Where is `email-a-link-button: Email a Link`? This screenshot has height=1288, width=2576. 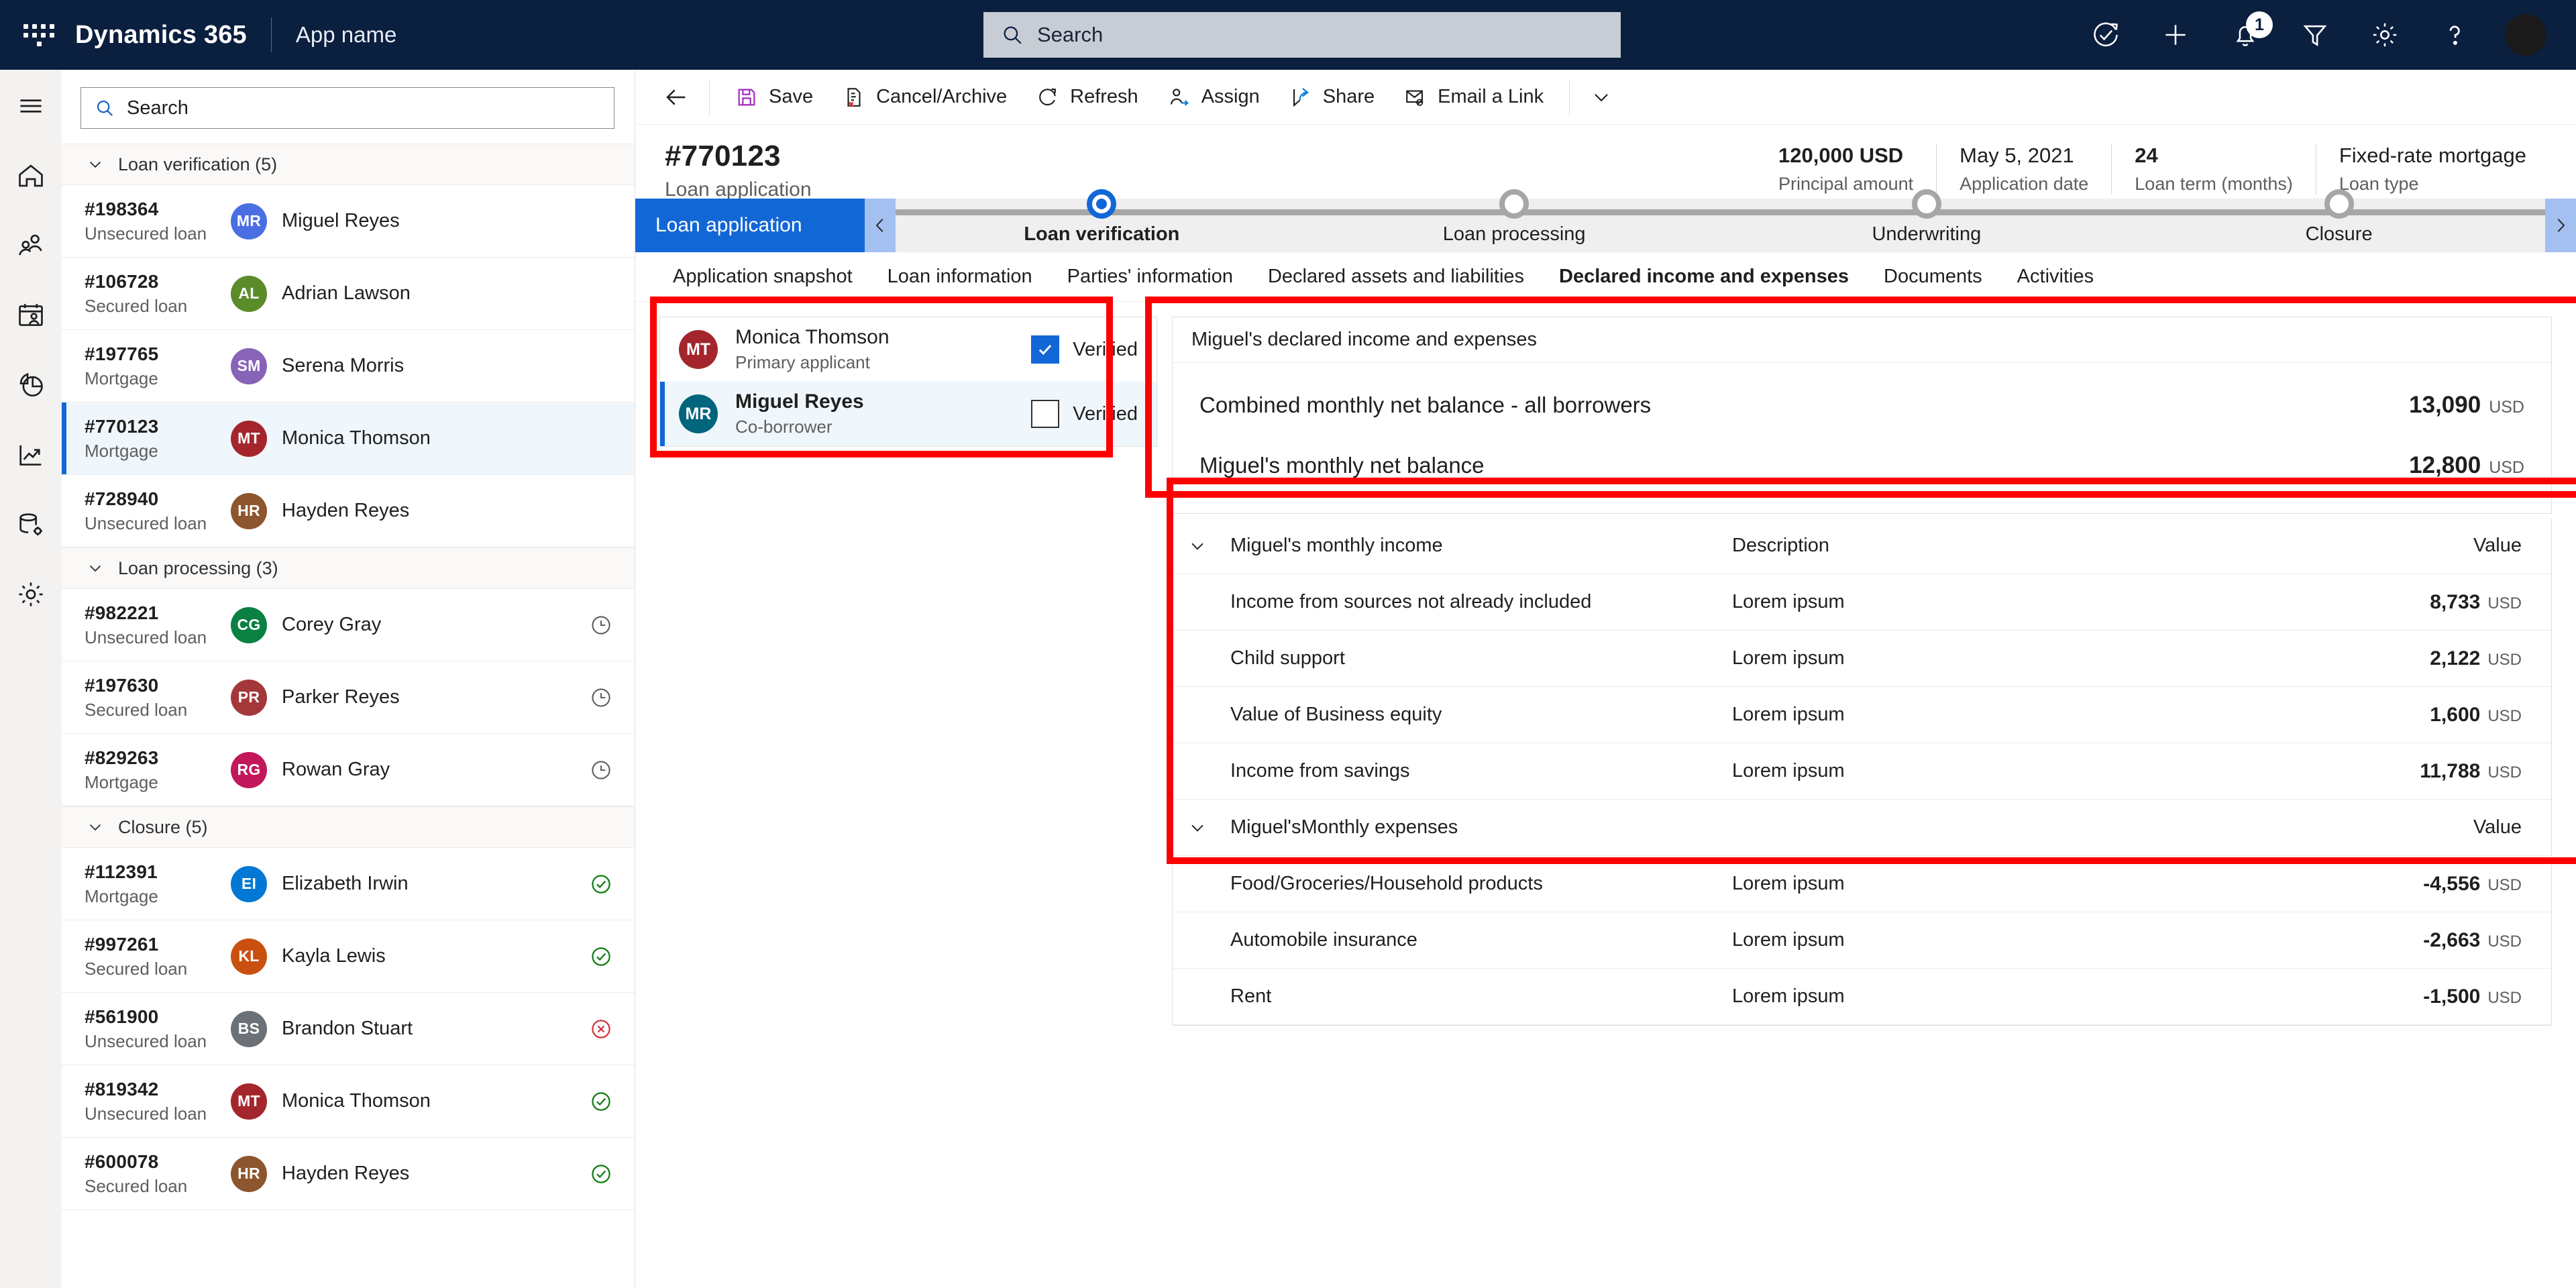 email-a-link-button: Email a Link is located at coordinates (1473, 97).